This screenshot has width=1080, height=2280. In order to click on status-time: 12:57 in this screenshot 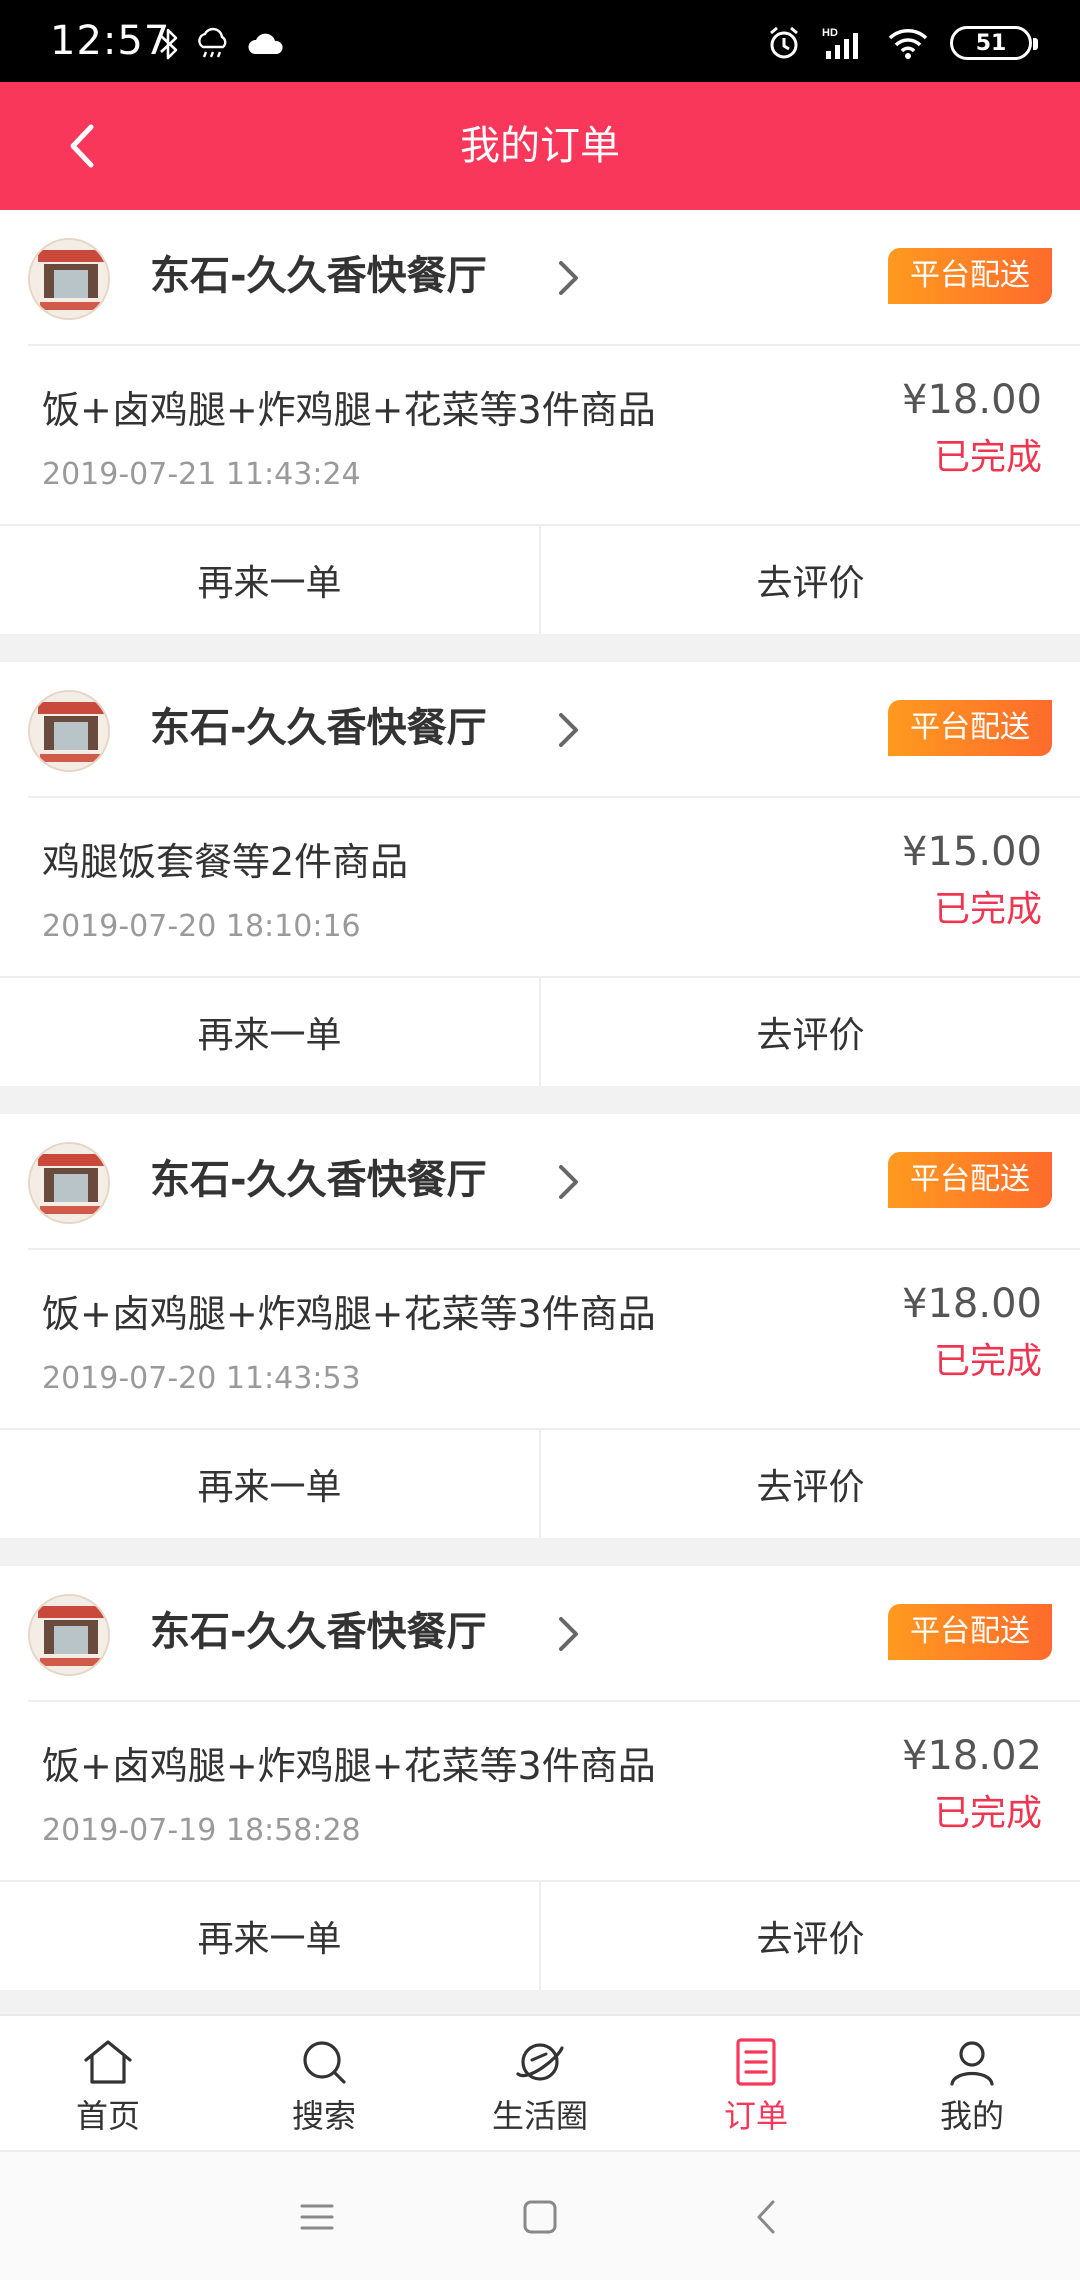, I will do `click(110, 41)`.